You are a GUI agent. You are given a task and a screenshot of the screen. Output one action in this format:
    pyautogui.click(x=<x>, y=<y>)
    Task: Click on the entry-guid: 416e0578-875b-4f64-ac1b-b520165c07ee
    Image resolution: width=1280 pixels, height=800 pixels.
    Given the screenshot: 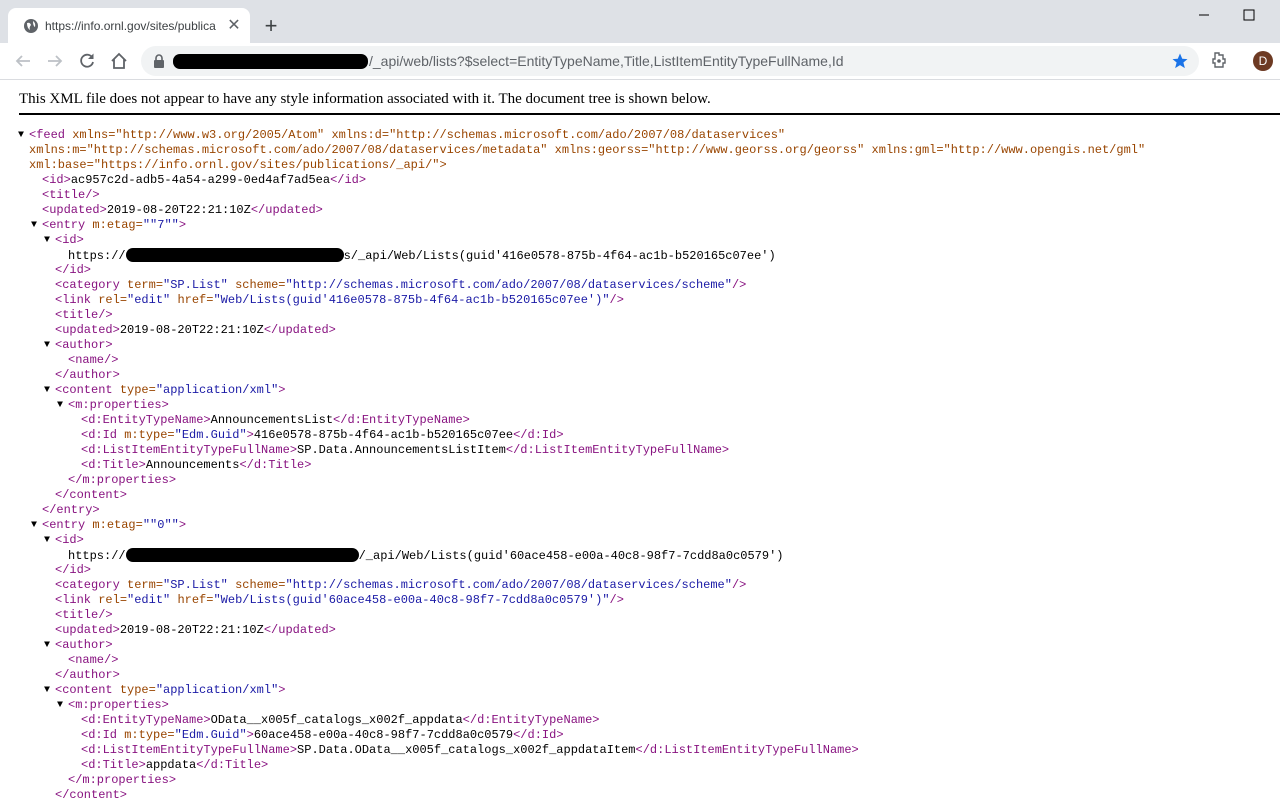 What is the action you would take?
    pyautogui.click(x=383, y=435)
    